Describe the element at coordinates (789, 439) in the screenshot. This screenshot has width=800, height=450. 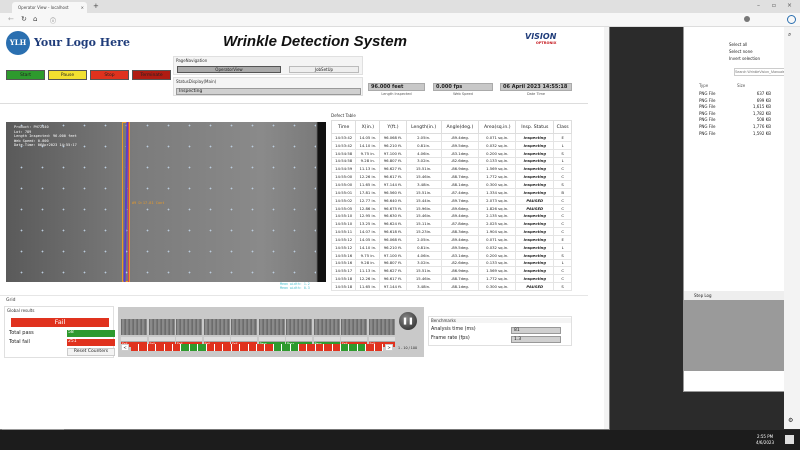
I see `notifications-icon` at that location.